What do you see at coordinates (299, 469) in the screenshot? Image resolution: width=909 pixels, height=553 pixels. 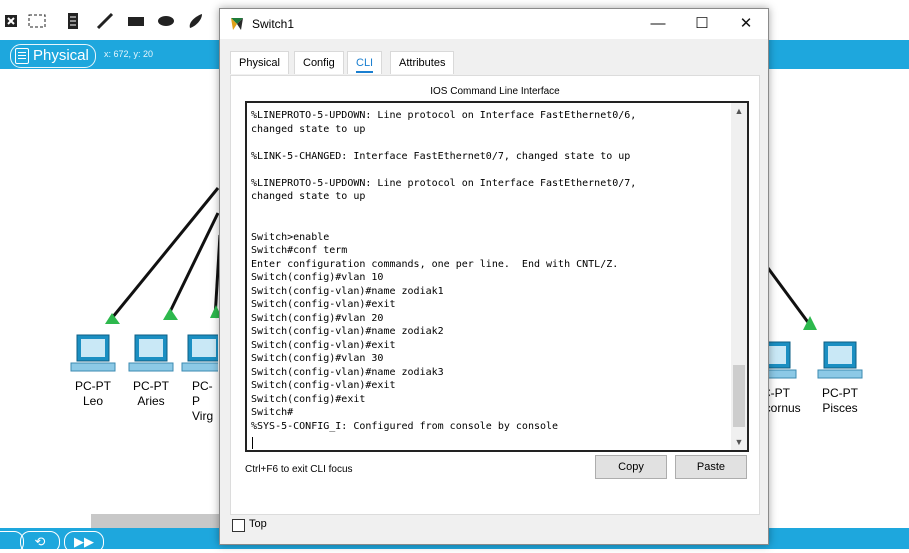 I see `cli-focus-hint: Ctrl+F6 to exit CLI focus` at bounding box center [299, 469].